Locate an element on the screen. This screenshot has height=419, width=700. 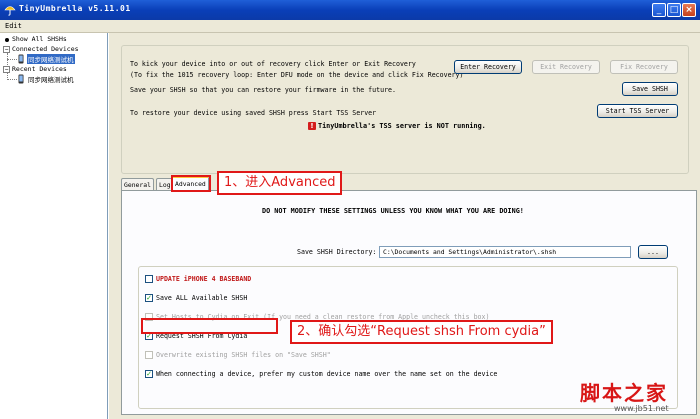
tree-item-label: Connected Devices is located at coordinates (45, 49).